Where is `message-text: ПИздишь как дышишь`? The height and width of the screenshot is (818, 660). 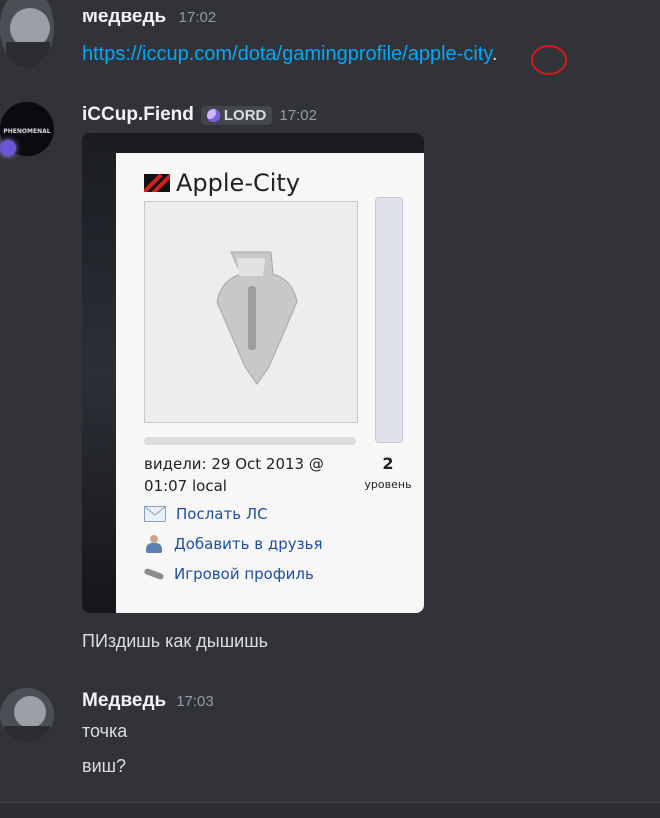 message-text: ПИздишь как дышишь is located at coordinates (175, 641).